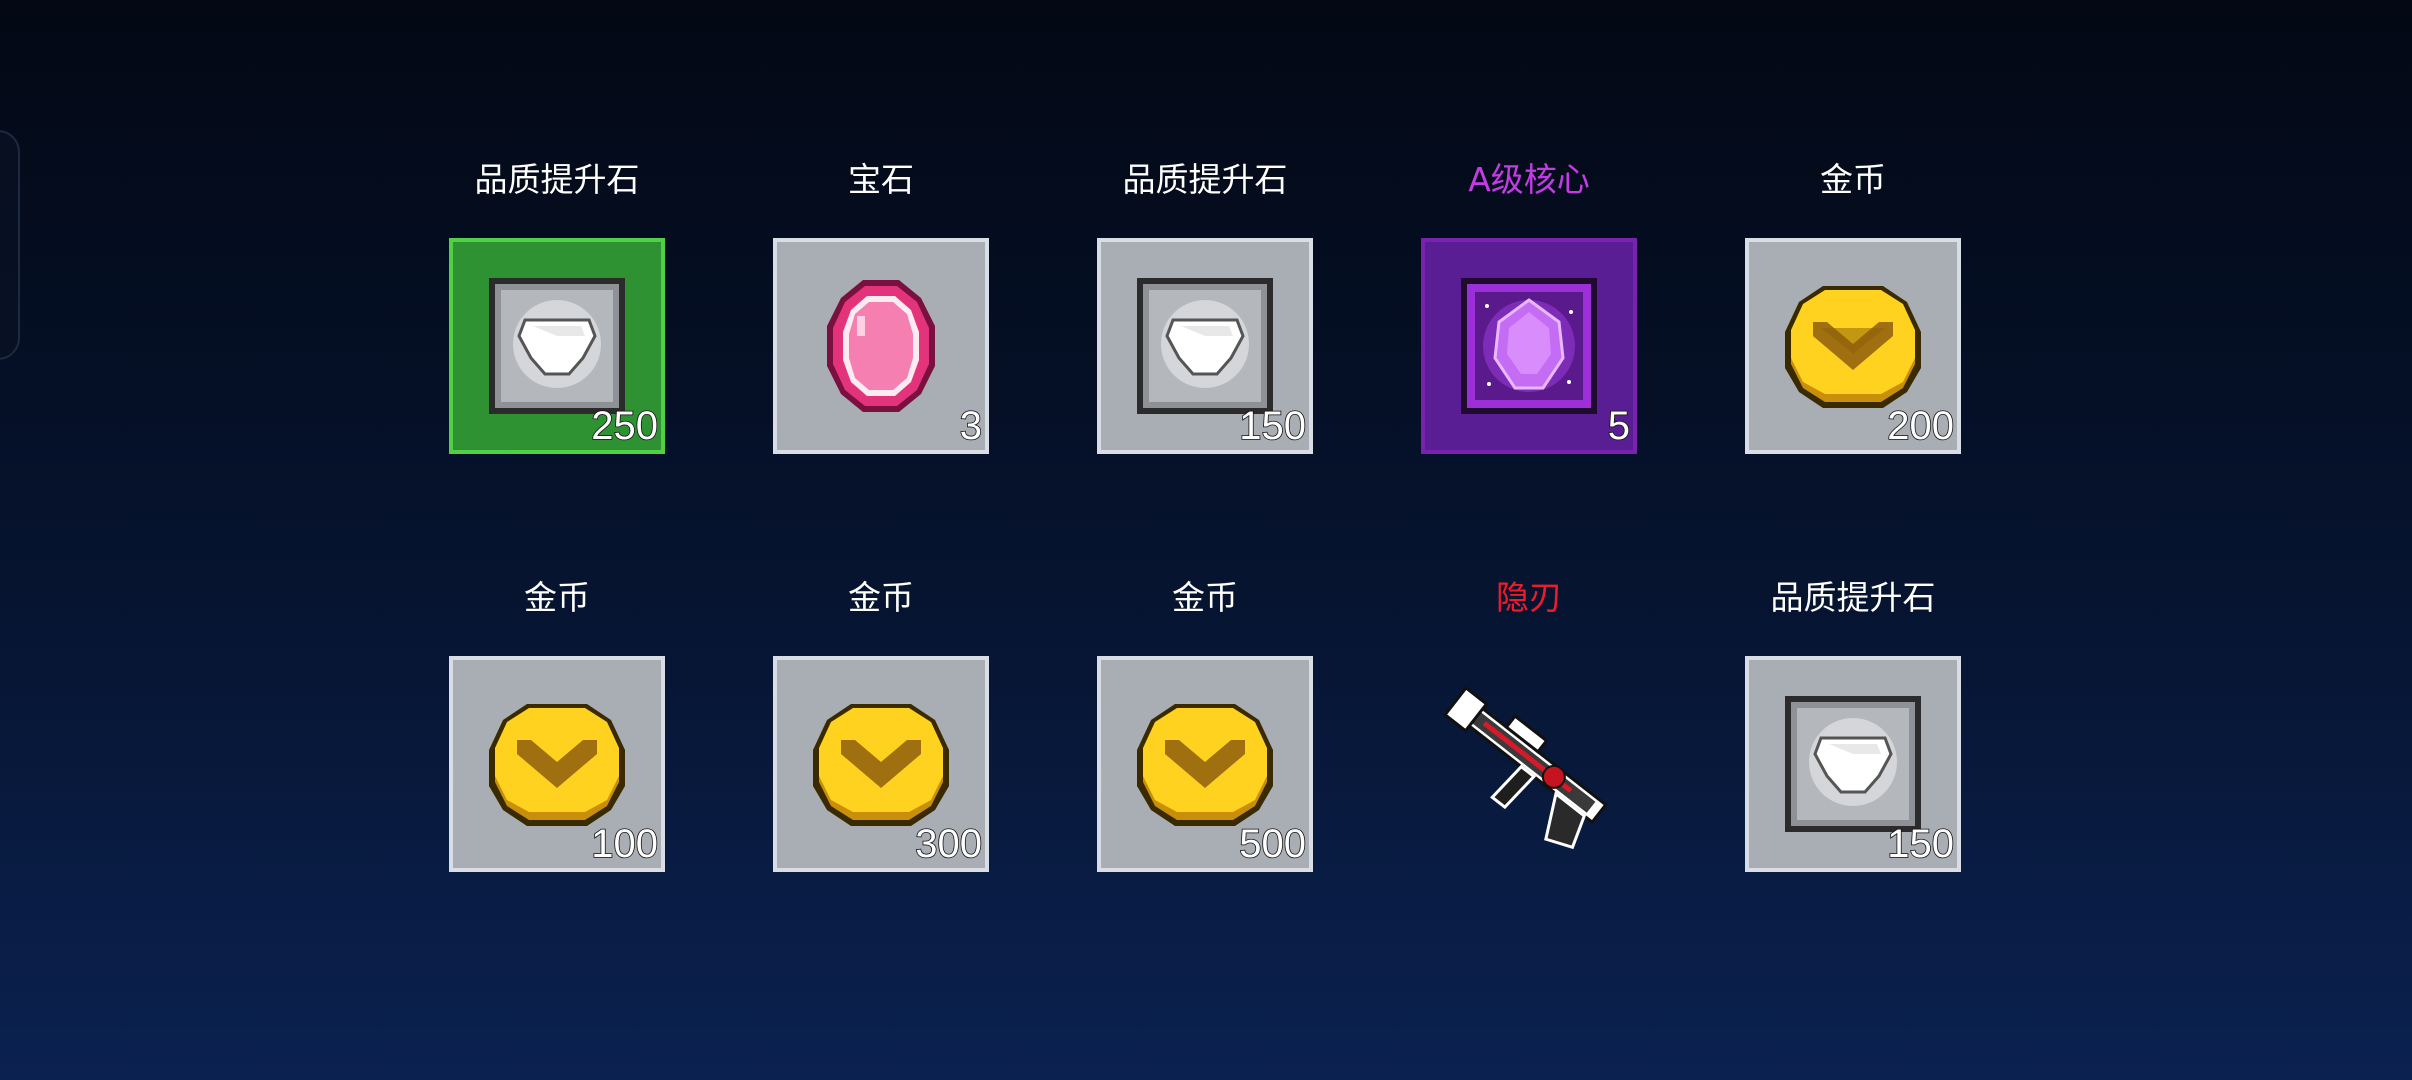 This screenshot has height=1080, width=2412. I want to click on reward-tile: 500, so click(1205, 764).